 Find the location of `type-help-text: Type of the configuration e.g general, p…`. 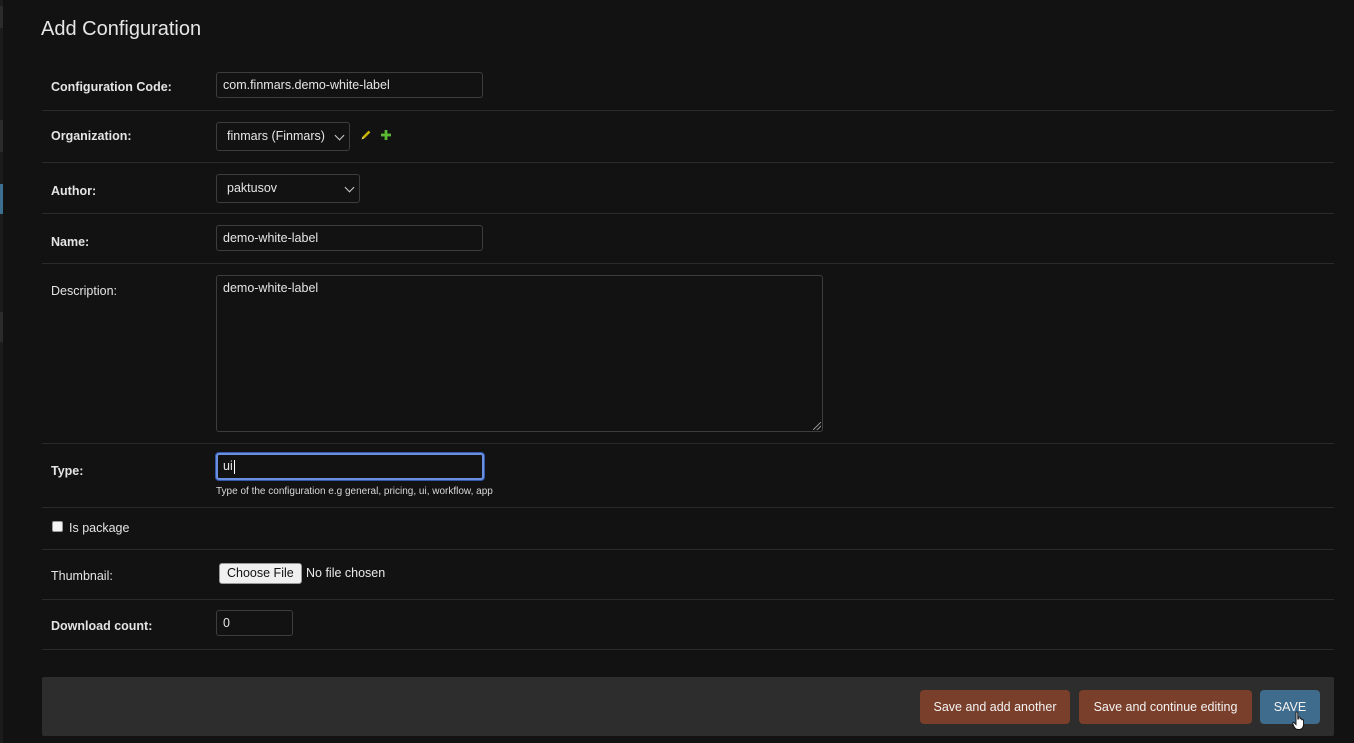

type-help-text: Type of the configuration e.g general, p… is located at coordinates (354, 491).